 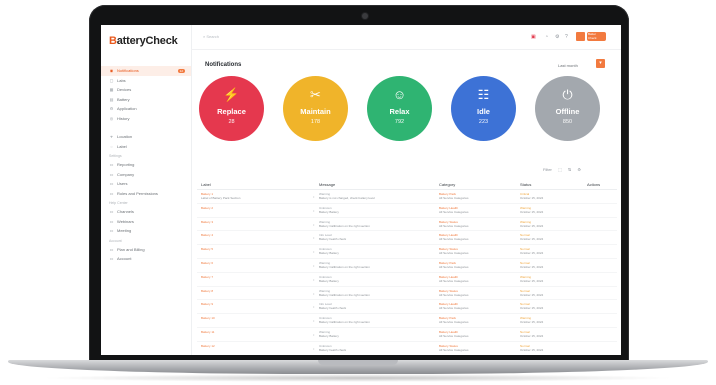 I want to click on notification-count-badge: 12, so click(x=181, y=70).